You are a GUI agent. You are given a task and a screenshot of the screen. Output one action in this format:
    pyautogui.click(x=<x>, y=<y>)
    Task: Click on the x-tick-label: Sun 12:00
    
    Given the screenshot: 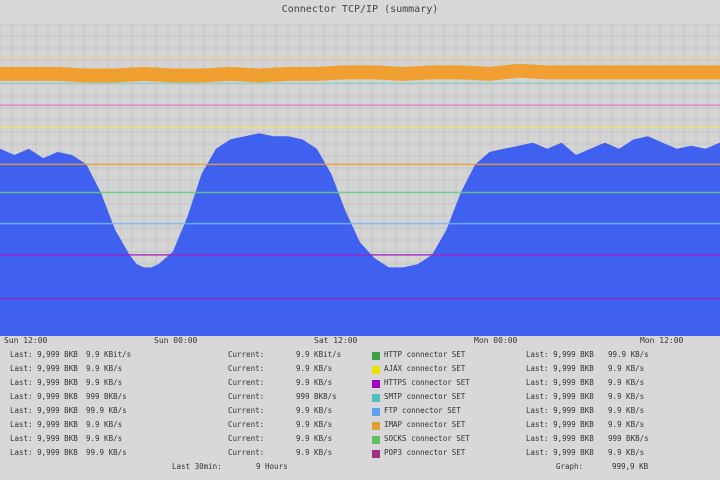 What is the action you would take?
    pyautogui.click(x=26, y=340)
    